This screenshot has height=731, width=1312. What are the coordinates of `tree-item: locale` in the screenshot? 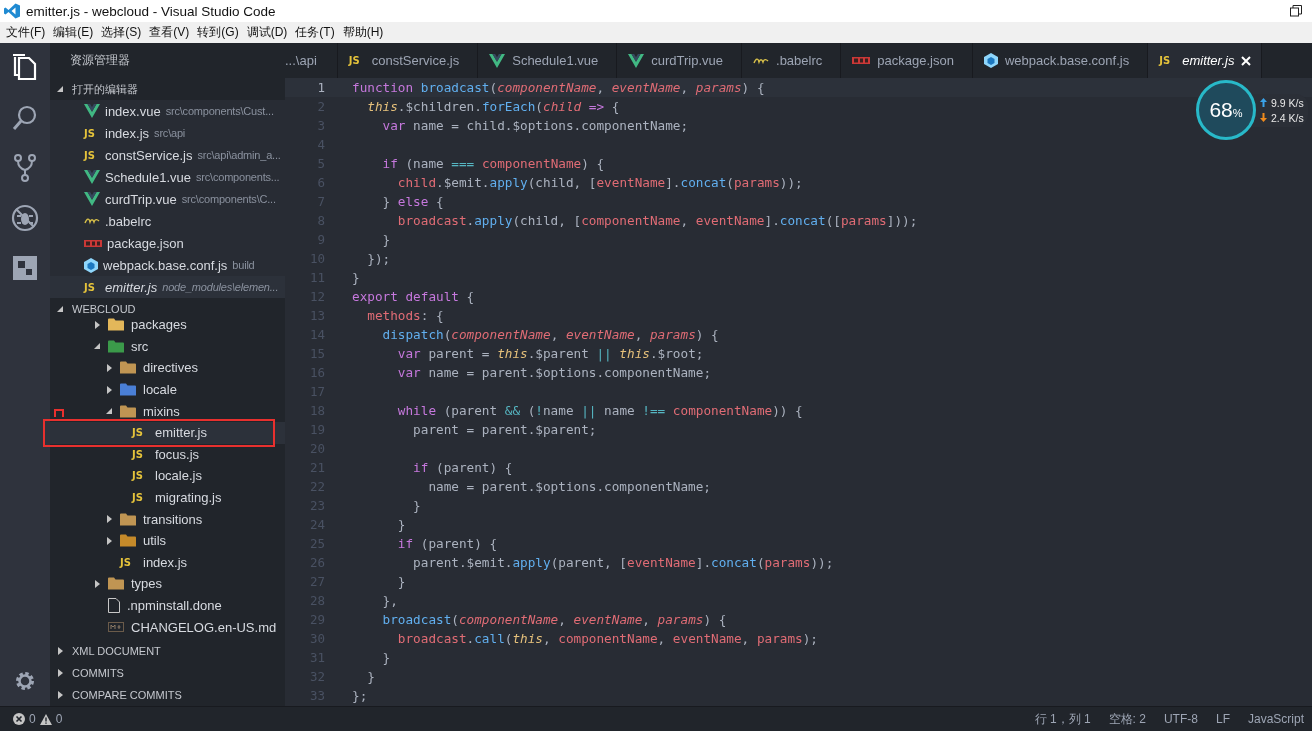 It's located at (167, 389).